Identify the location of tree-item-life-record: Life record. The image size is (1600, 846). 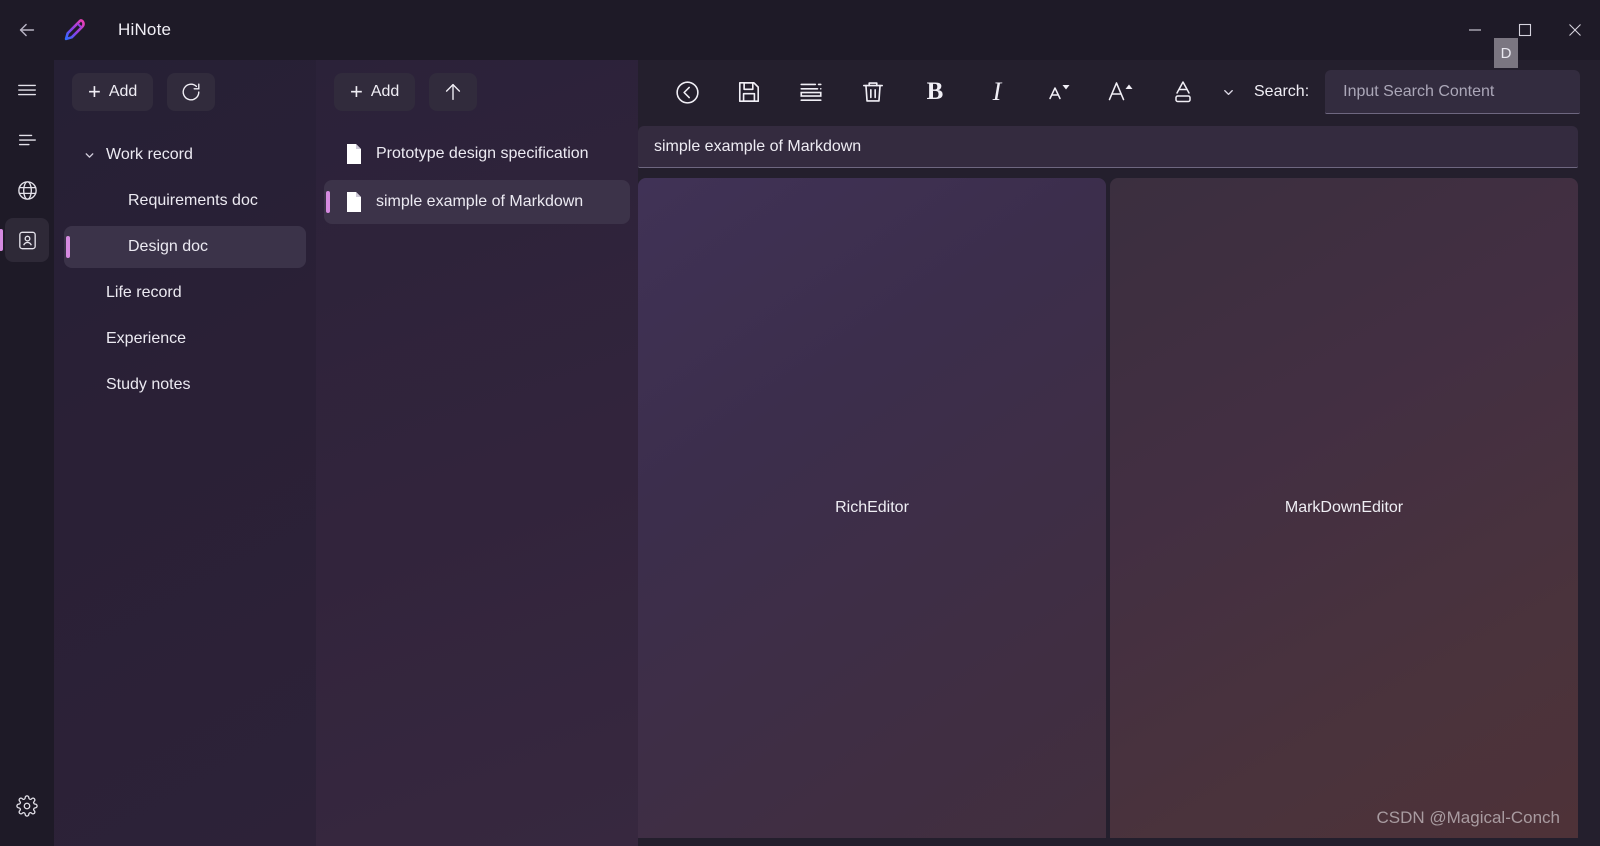
(185, 293).